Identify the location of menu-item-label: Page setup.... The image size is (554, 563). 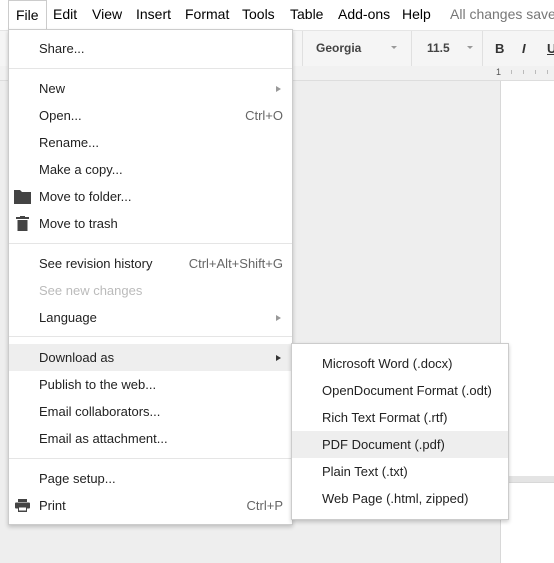
(77, 478).